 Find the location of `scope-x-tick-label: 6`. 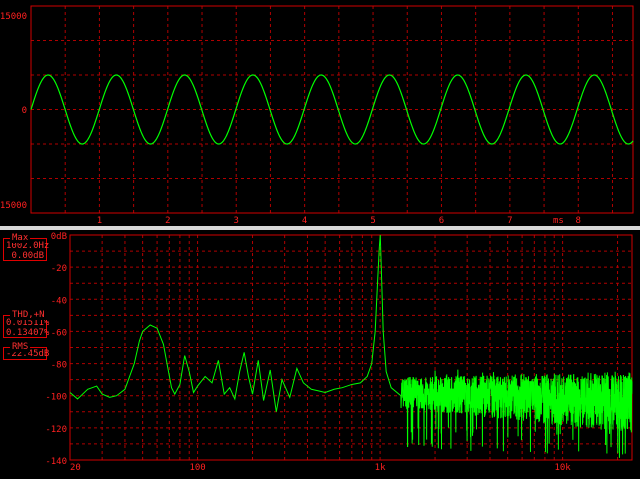

scope-x-tick-label: 6 is located at coordinates (441, 221).